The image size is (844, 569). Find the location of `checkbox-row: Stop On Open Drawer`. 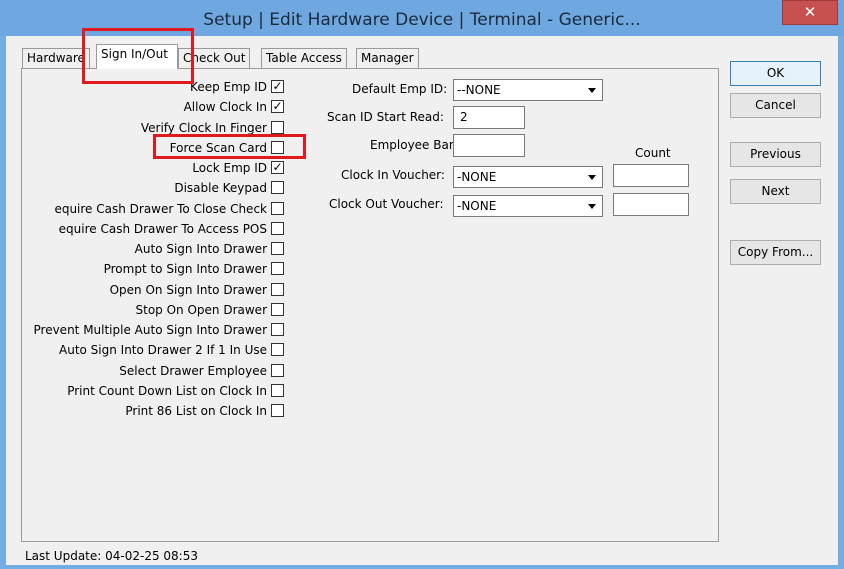

checkbox-row: Stop On Open Drawer is located at coordinates (145, 310).